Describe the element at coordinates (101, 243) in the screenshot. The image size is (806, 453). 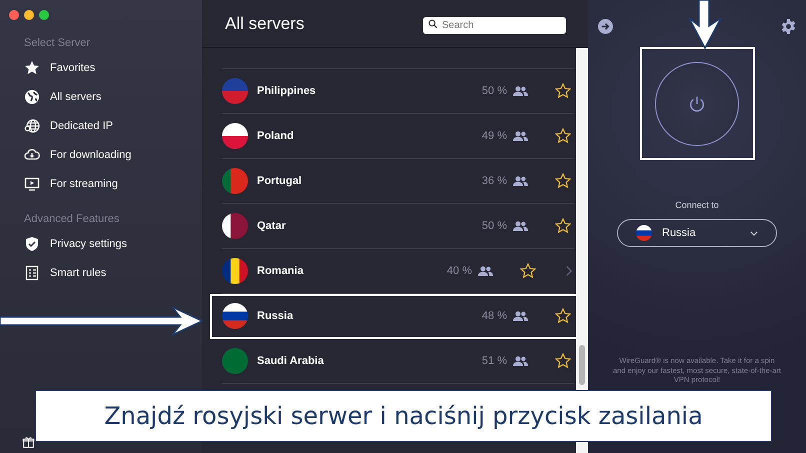
I see `sidebar-item: Privacy settings` at that location.